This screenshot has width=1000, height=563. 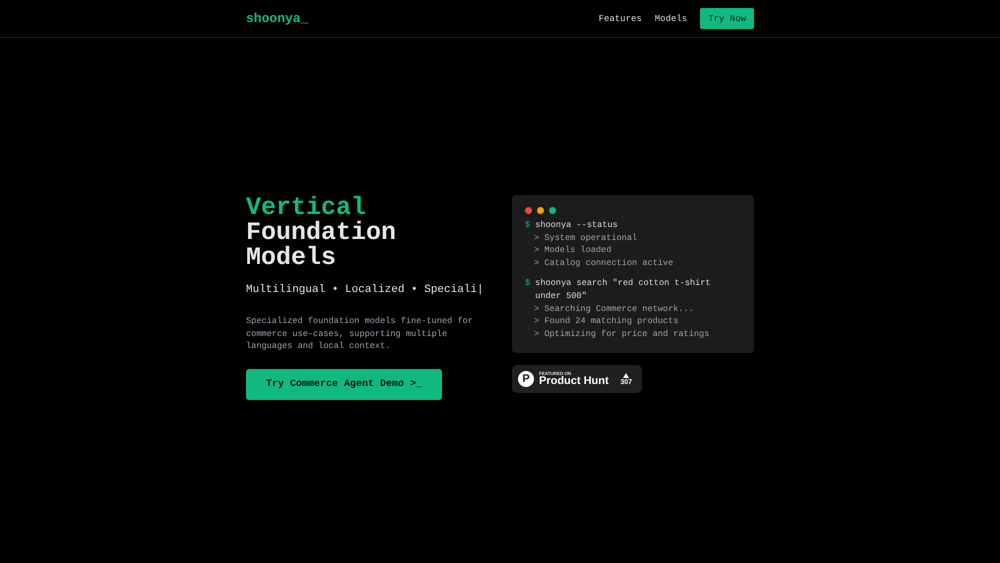 What do you see at coordinates (360, 334) in the screenshot?
I see `description: Specialized foundation models fine-tuned for commerce use-cases, supporting multiple languages and local context.` at bounding box center [360, 334].